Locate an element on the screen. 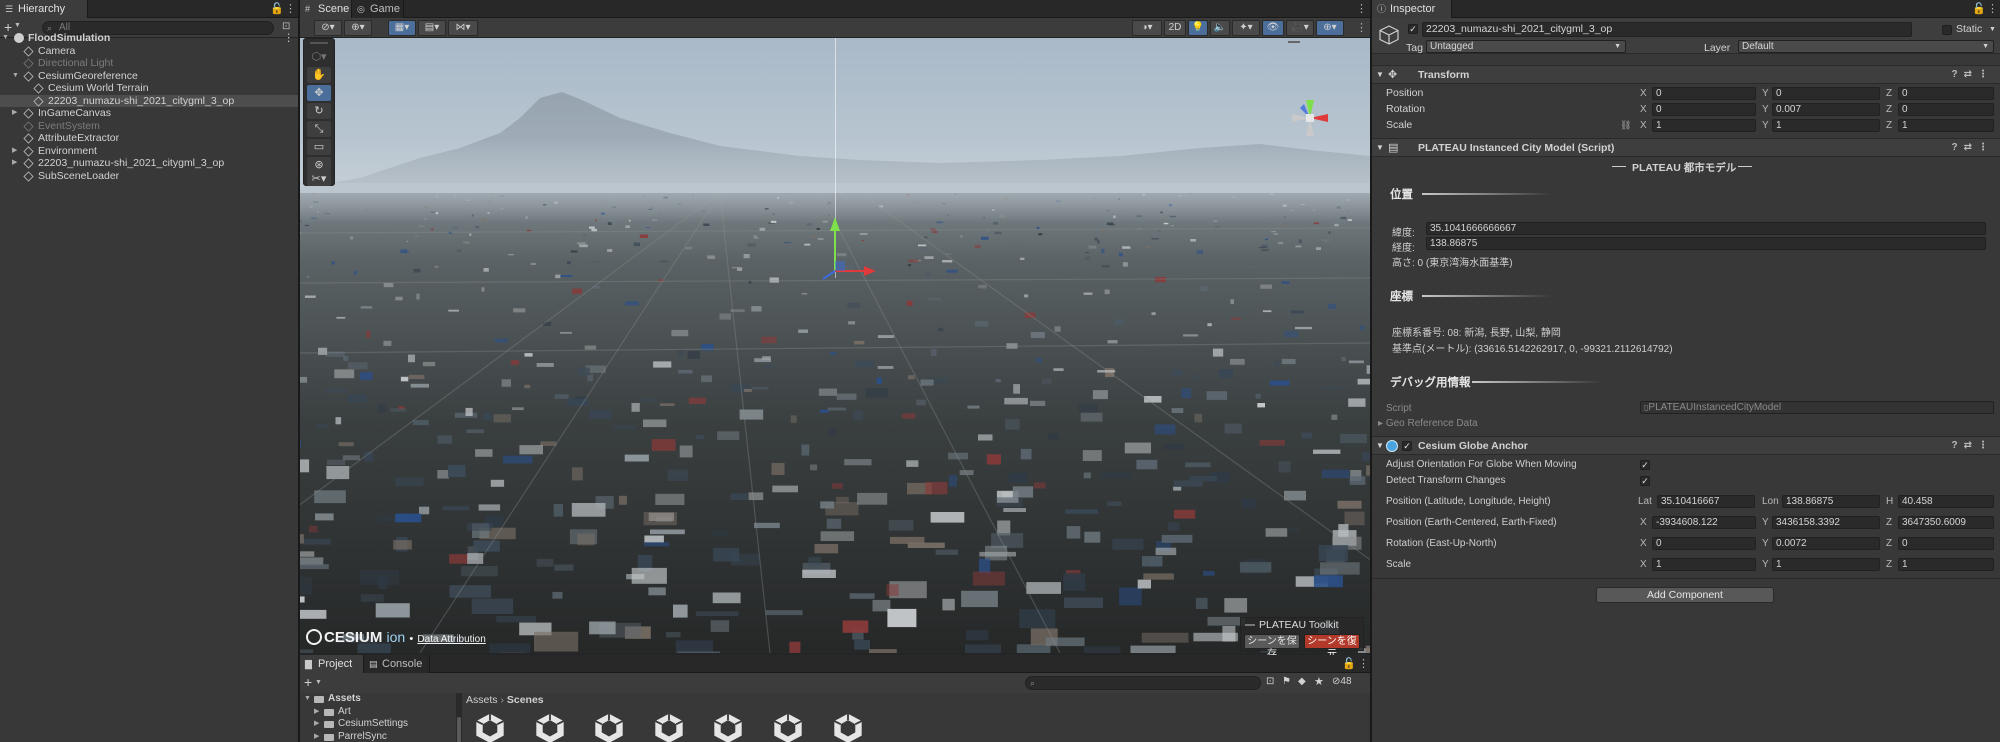 The height and width of the screenshot is (742, 2000). move-tool-icon: ✥ is located at coordinates (319, 93).